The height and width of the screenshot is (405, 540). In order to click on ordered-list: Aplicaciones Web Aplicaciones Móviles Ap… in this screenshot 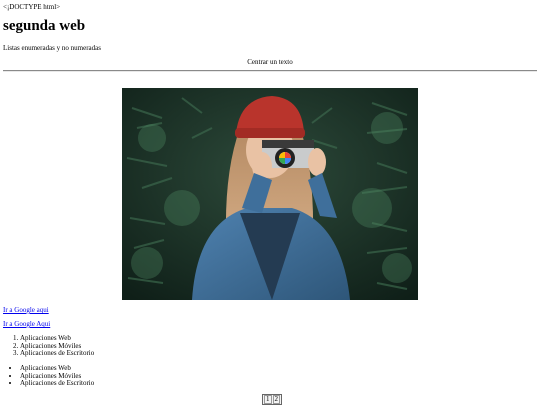, I will do `click(48, 346)`.